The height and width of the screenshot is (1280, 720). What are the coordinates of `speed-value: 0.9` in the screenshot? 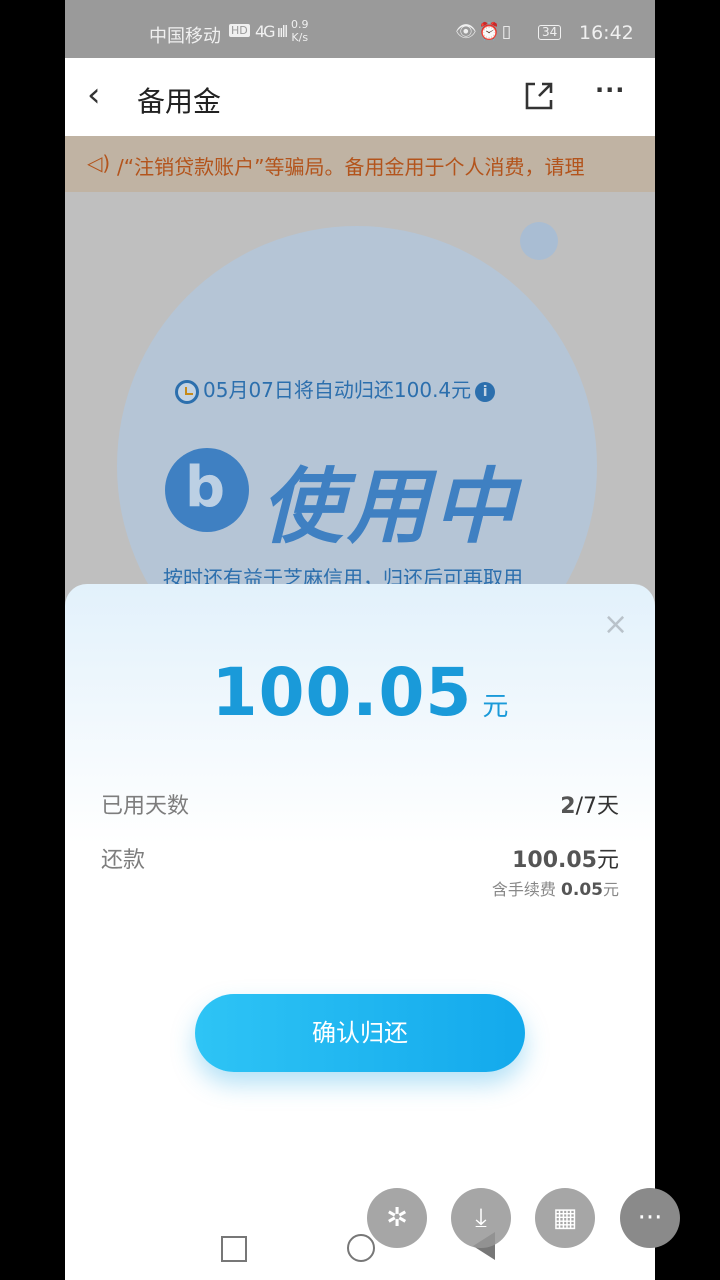 It's located at (300, 24).